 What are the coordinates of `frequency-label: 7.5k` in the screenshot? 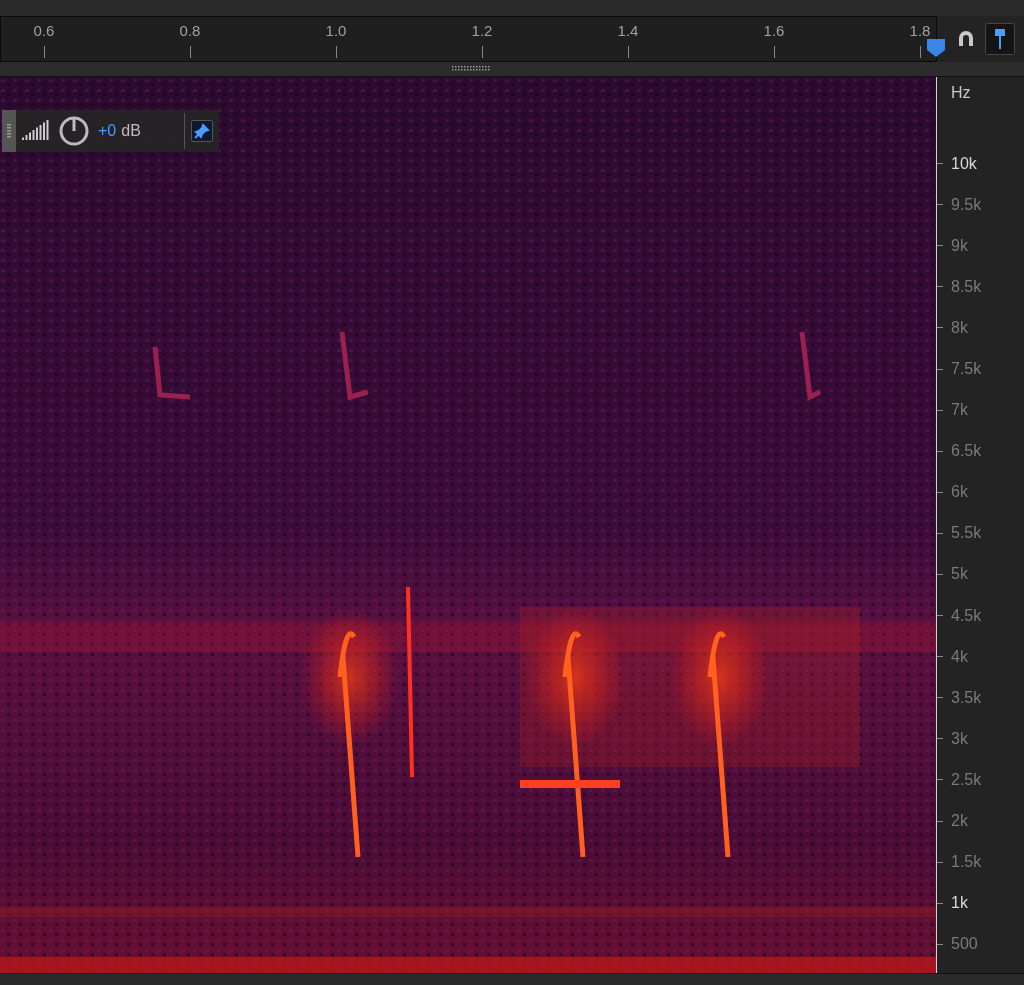 It's located at (966, 369).